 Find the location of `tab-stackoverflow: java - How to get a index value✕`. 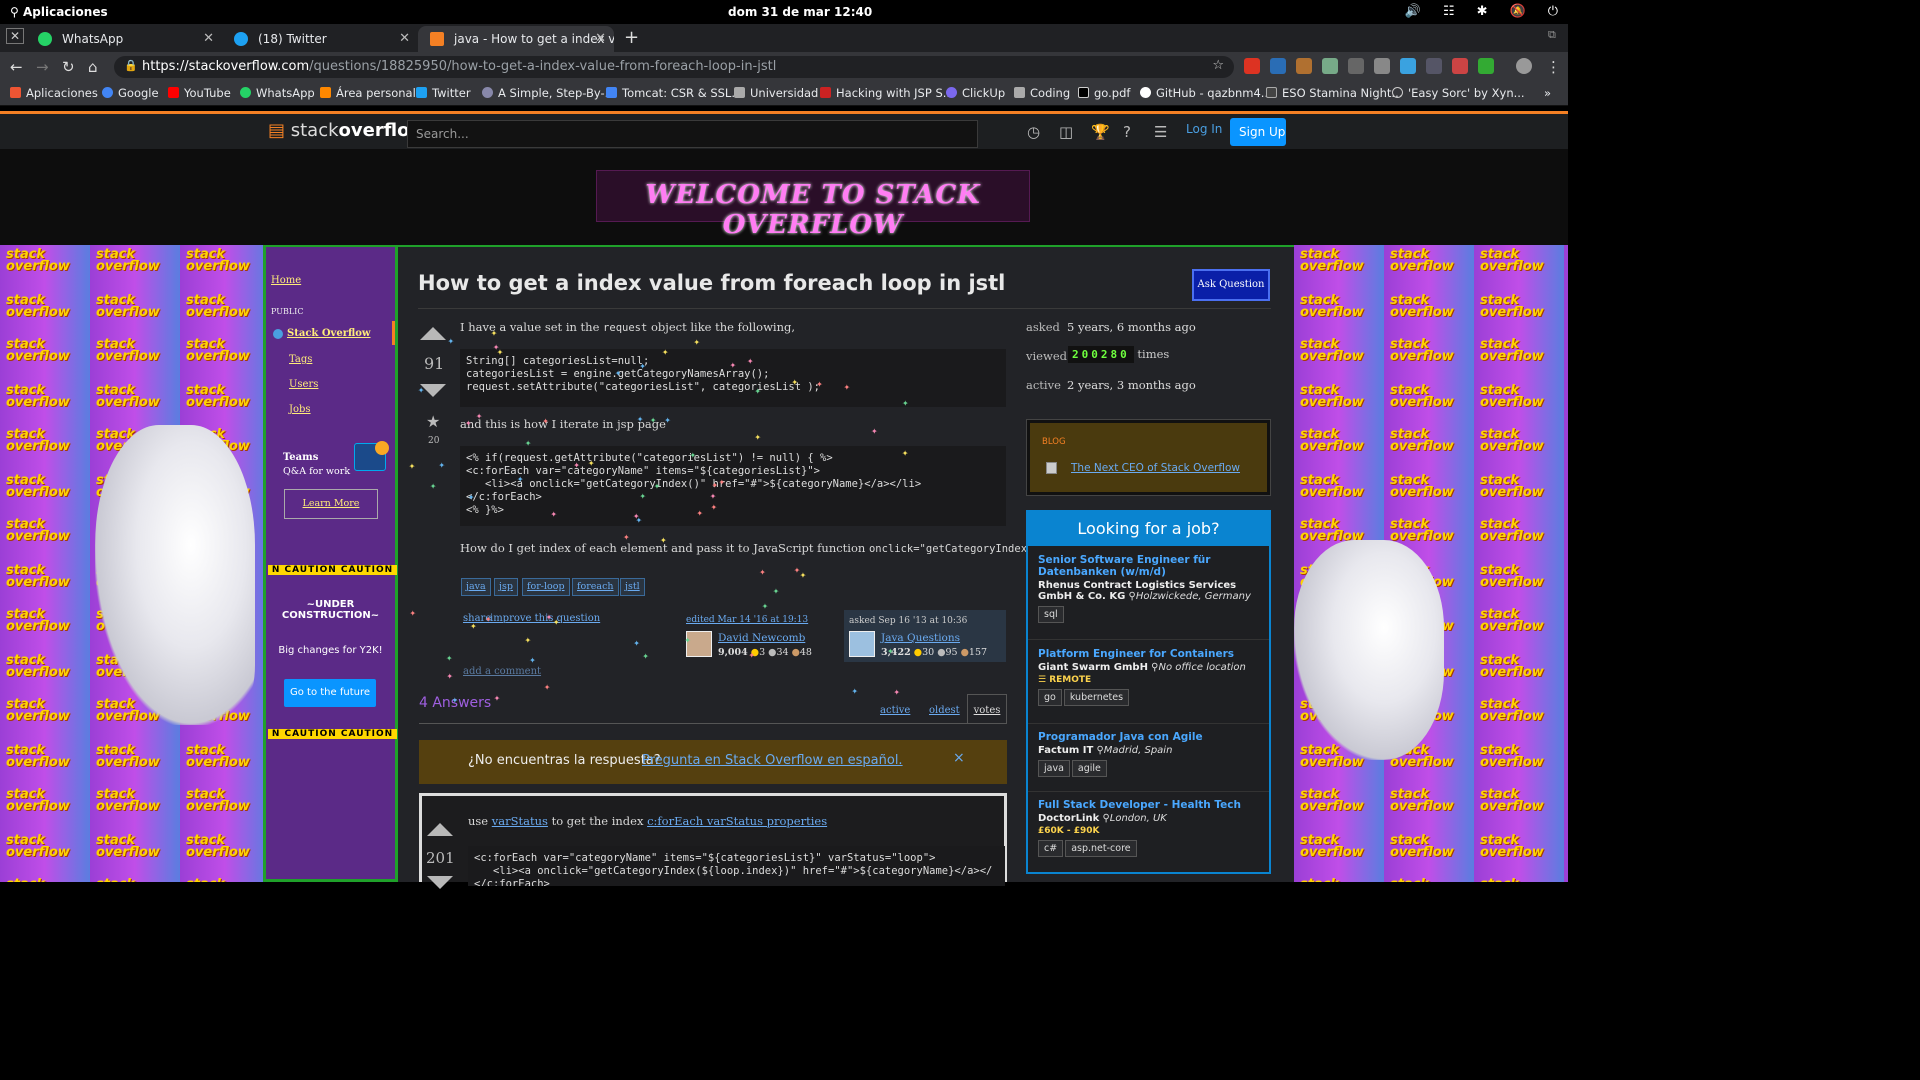

tab-stackoverflow: java - How to get a index value✕ is located at coordinates (516, 39).